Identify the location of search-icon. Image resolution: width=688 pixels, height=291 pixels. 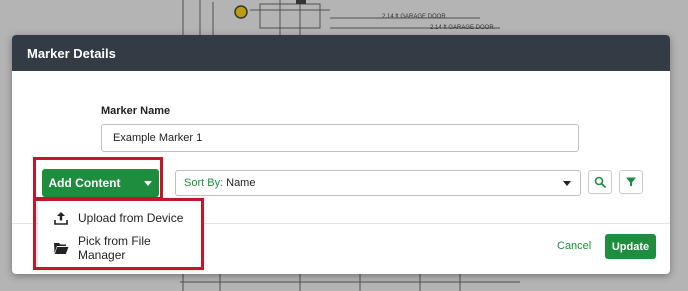
(600, 182).